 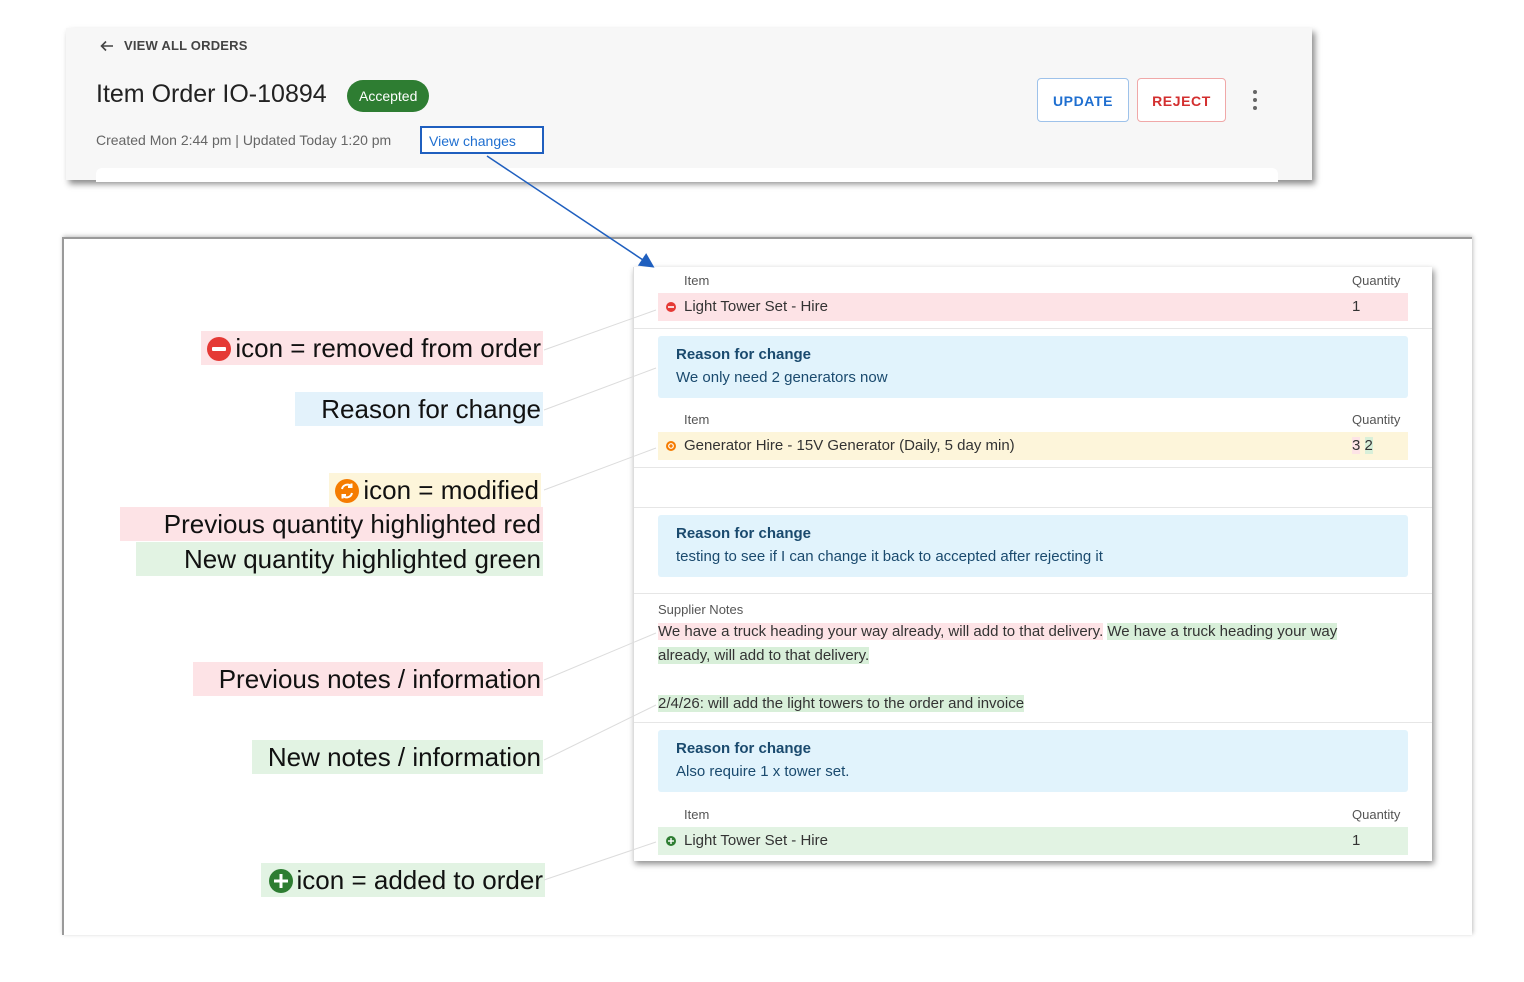 What do you see at coordinates (431, 409) in the screenshot?
I see `legend-reason-text: Reason for change` at bounding box center [431, 409].